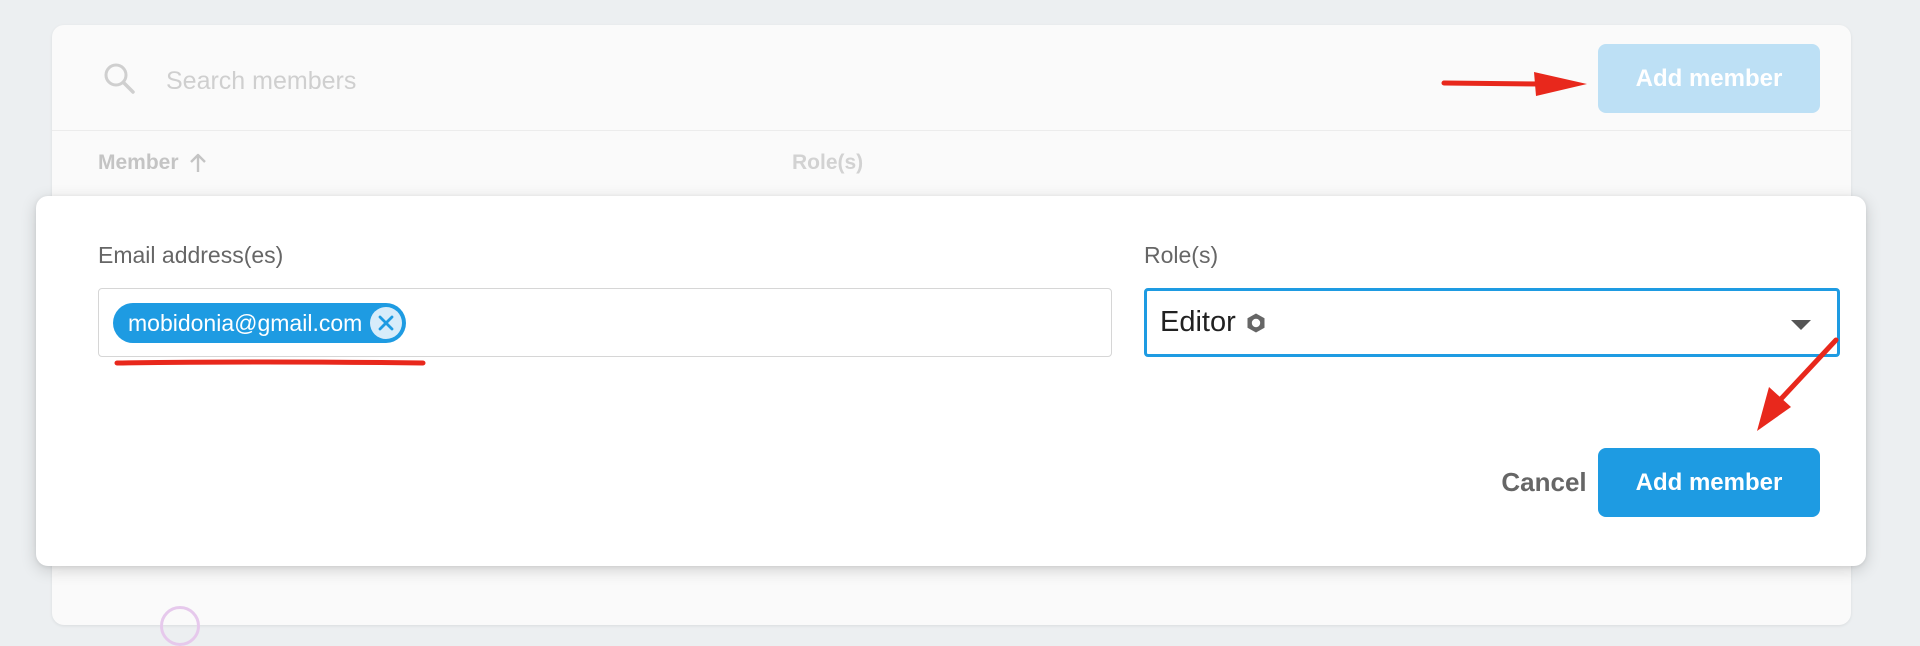  Describe the element at coordinates (1801, 325) in the screenshot. I see `caret-down-icon` at that location.